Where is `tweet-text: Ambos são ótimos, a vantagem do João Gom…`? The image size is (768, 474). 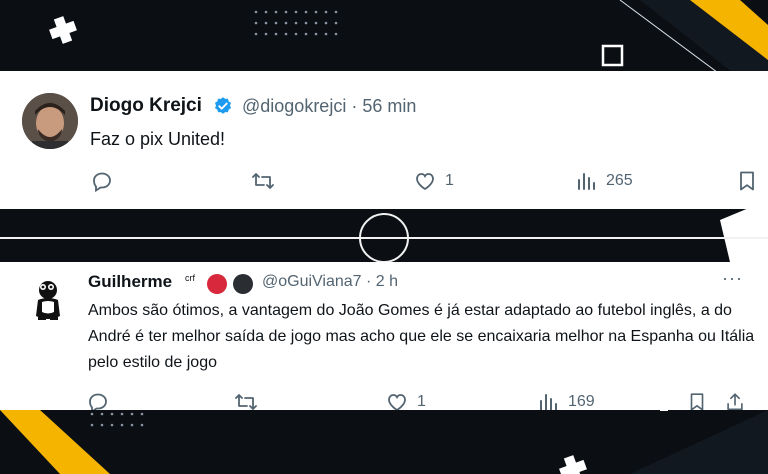
tweet-text: Ambos são ótimos, a vantagem do João Gom… is located at coordinates (421, 336).